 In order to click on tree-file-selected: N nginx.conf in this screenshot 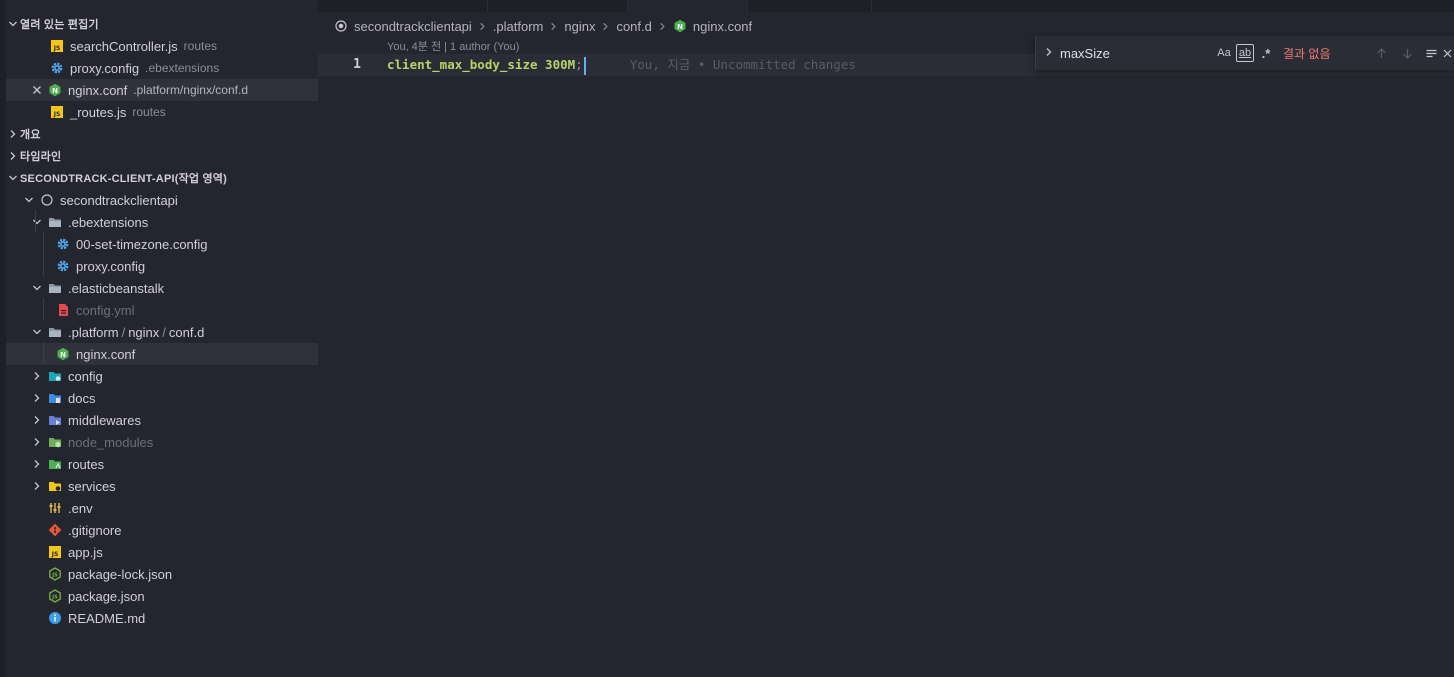, I will do `click(162, 354)`.